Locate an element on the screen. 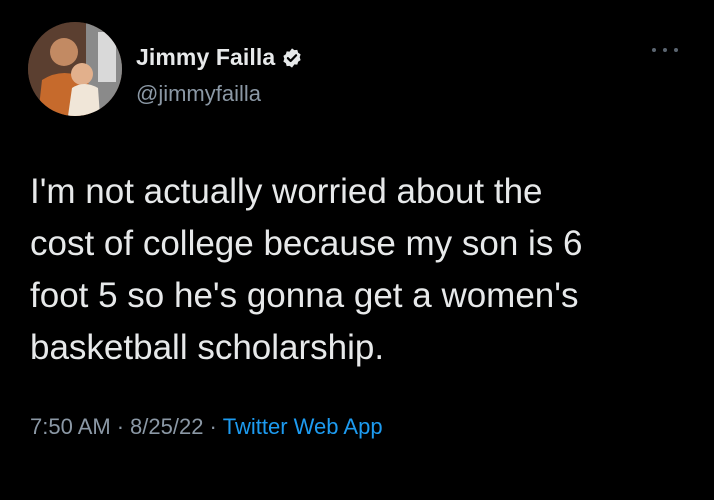  tweet-metadata: 7:50 AM · 8/25/22 · Twitter Web App is located at coordinates (206, 427).